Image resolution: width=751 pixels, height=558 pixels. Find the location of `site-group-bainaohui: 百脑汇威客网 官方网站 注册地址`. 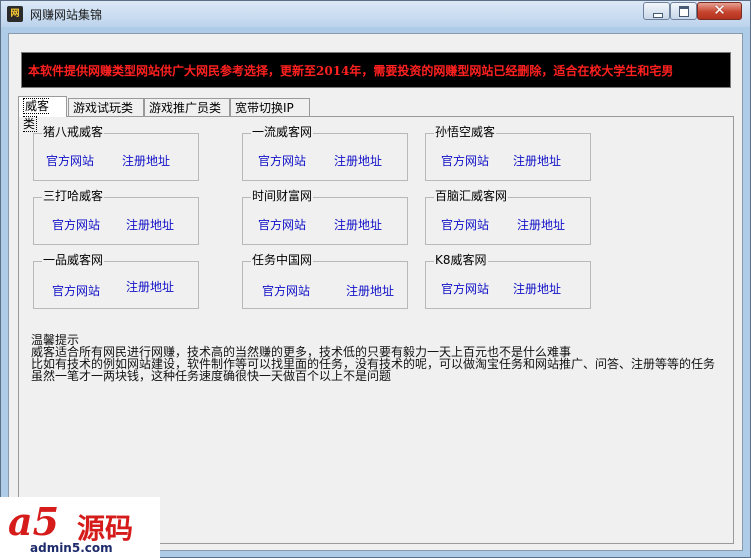

site-group-bainaohui: 百脑汇威客网 官方网站 注册地址 is located at coordinates (508, 217).